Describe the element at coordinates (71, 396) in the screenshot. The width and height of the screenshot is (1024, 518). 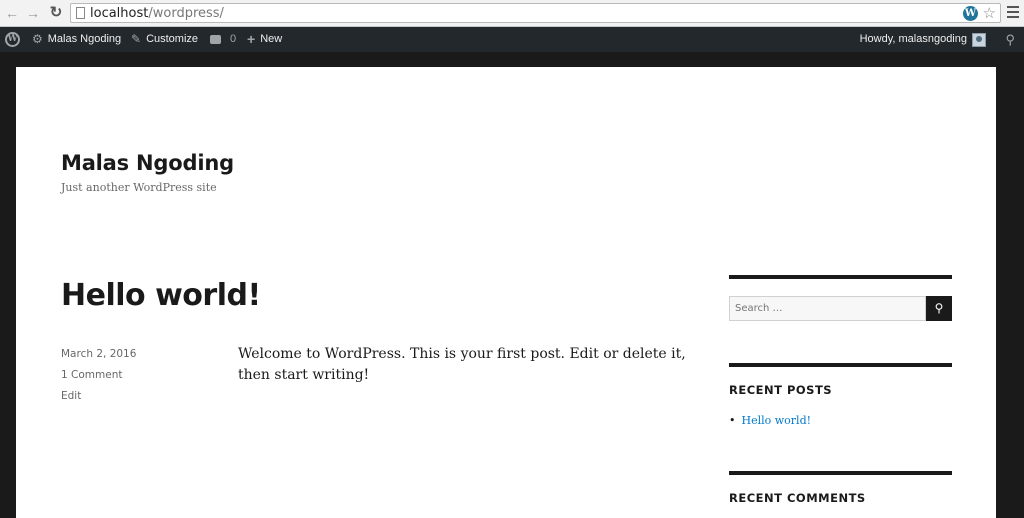
I see `post-edit-link: Edit` at that location.